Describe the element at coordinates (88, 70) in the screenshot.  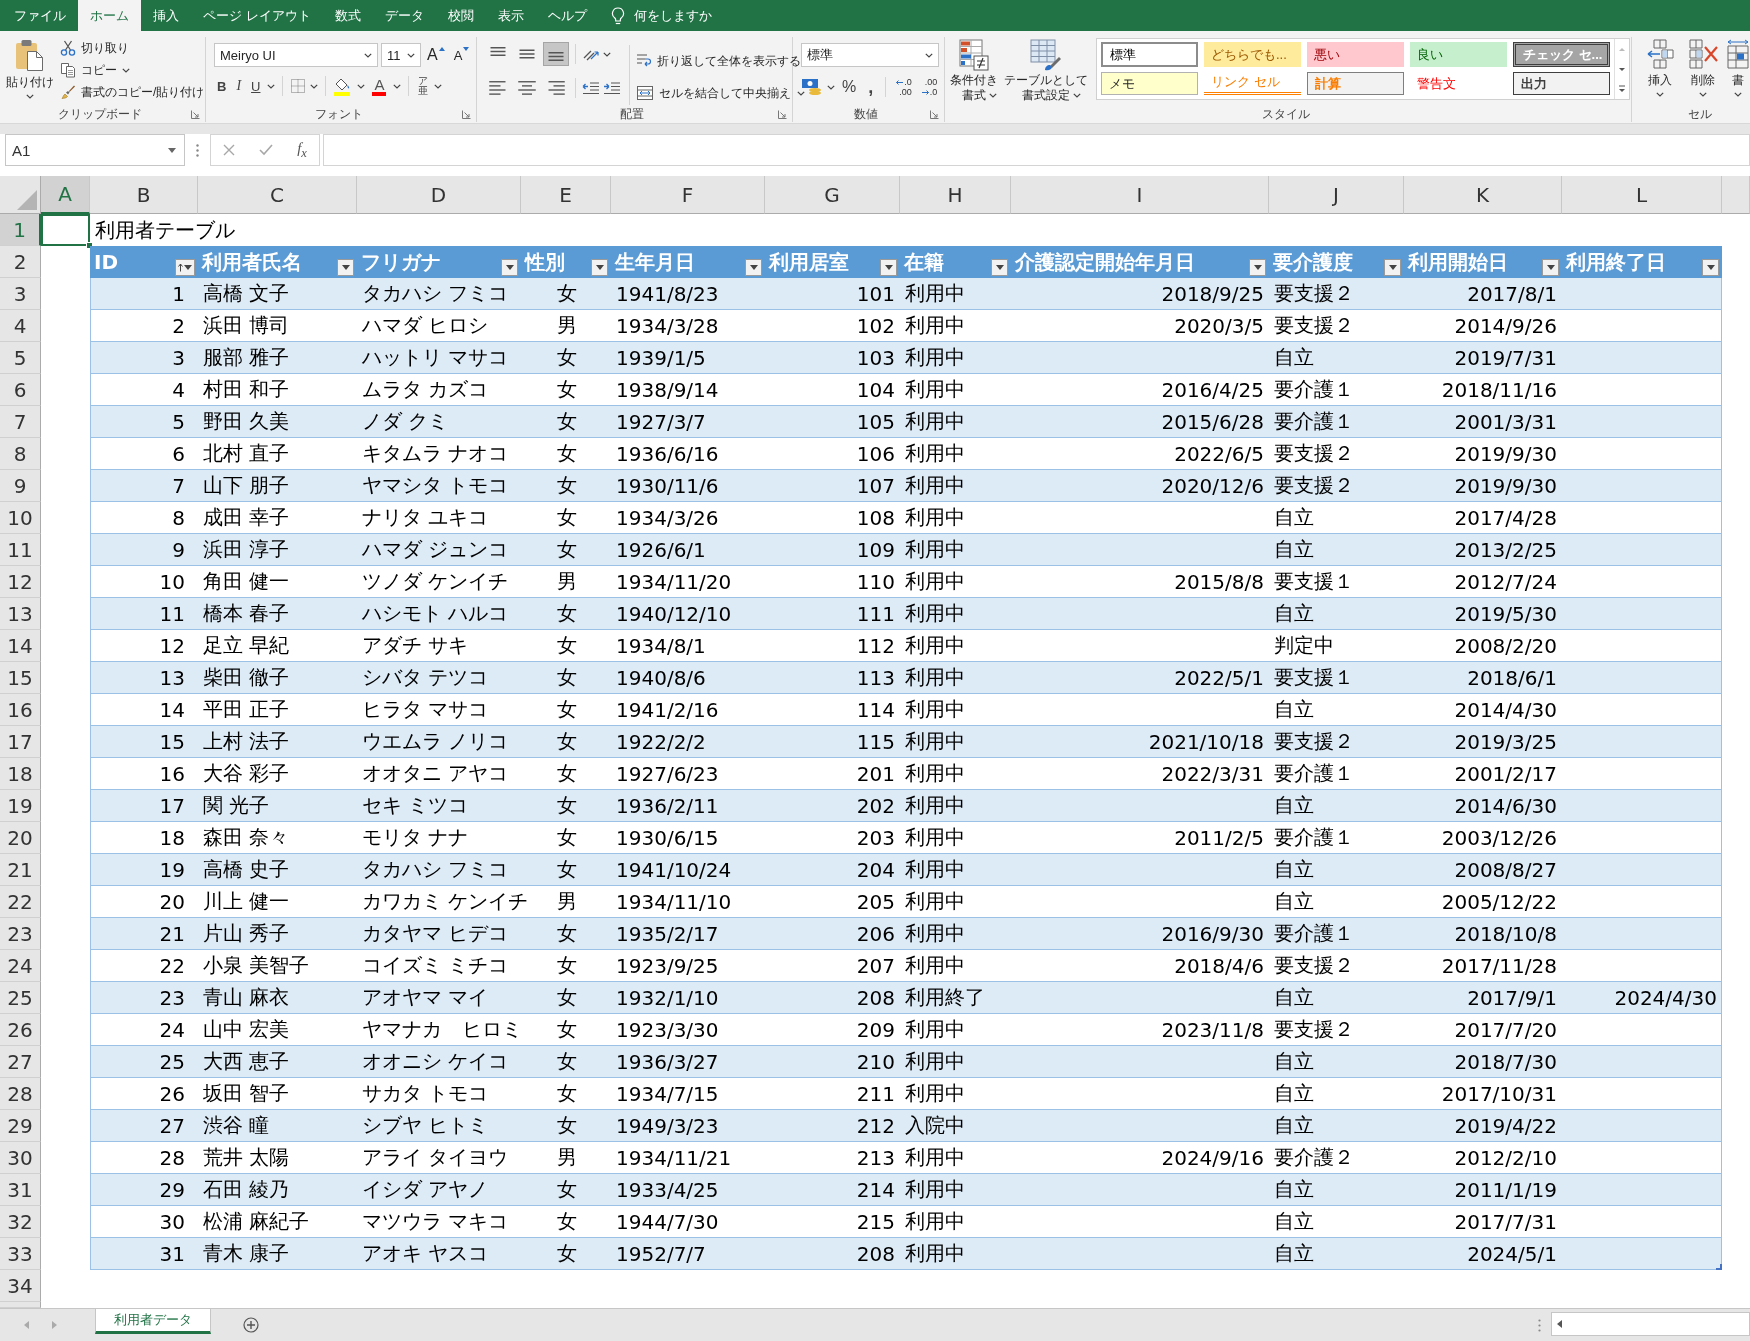
I see `copy-button: コピー` at that location.